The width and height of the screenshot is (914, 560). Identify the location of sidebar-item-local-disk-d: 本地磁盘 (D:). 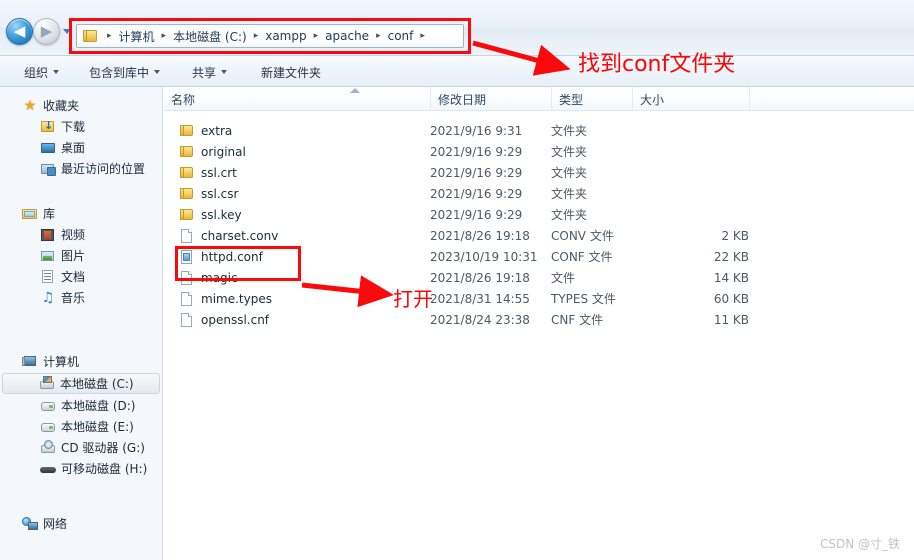
(82, 405).